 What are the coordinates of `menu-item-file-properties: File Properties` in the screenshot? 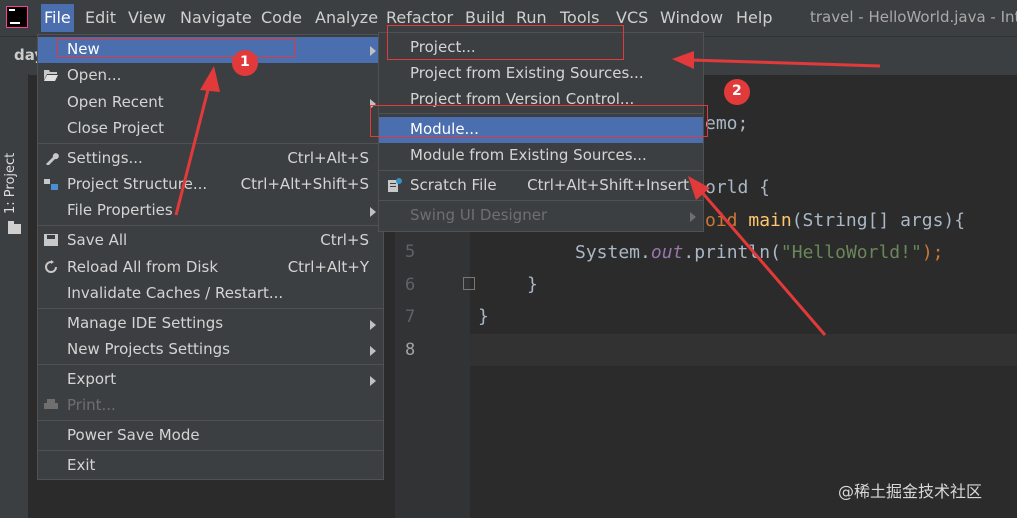 It's located at (210, 211).